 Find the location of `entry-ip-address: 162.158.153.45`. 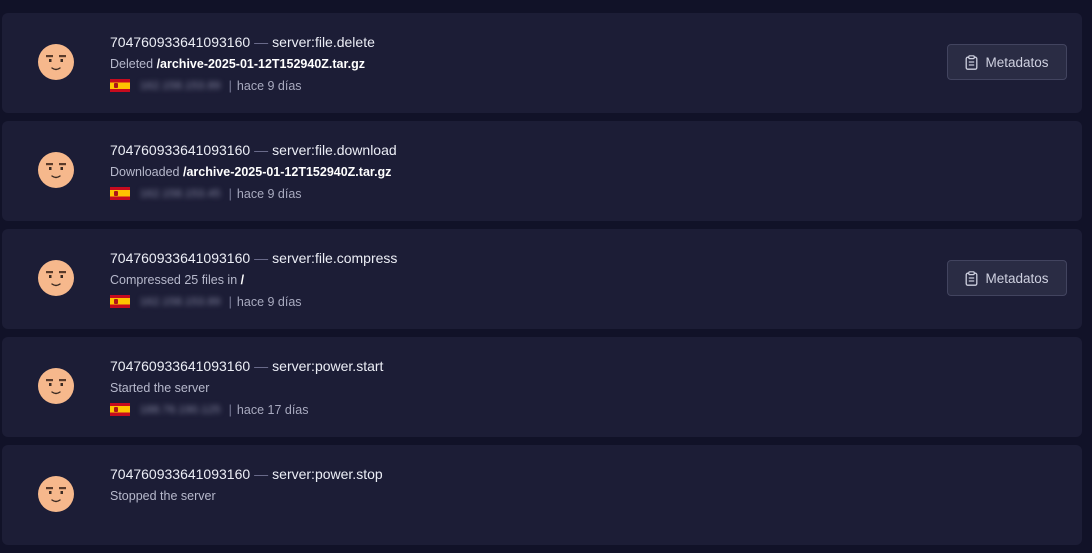

entry-ip-address: 162.158.153.45 is located at coordinates (180, 193).